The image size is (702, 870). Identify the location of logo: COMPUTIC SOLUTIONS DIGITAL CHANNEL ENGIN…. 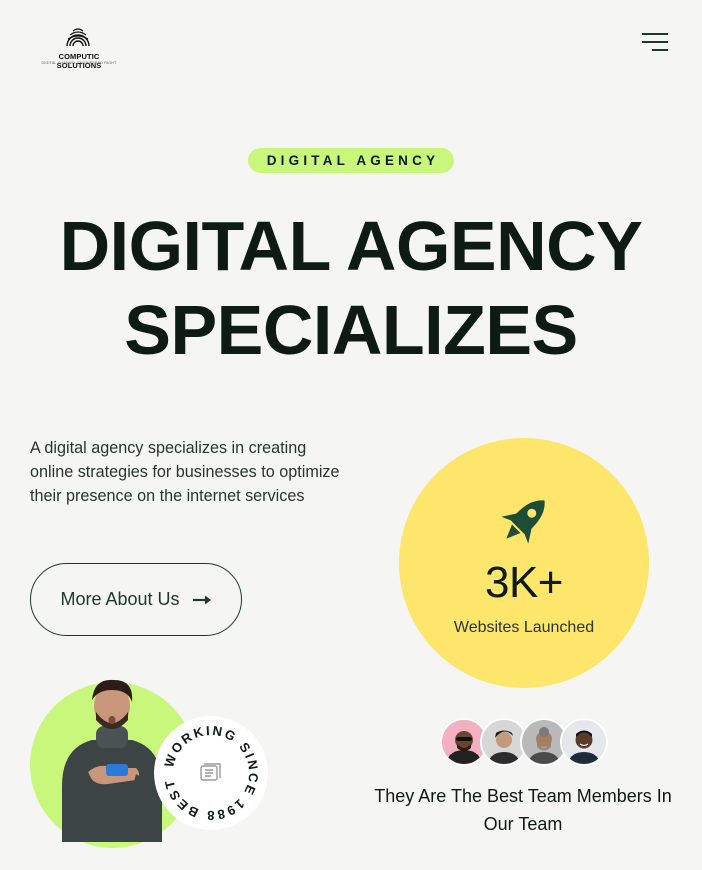
(79, 48).